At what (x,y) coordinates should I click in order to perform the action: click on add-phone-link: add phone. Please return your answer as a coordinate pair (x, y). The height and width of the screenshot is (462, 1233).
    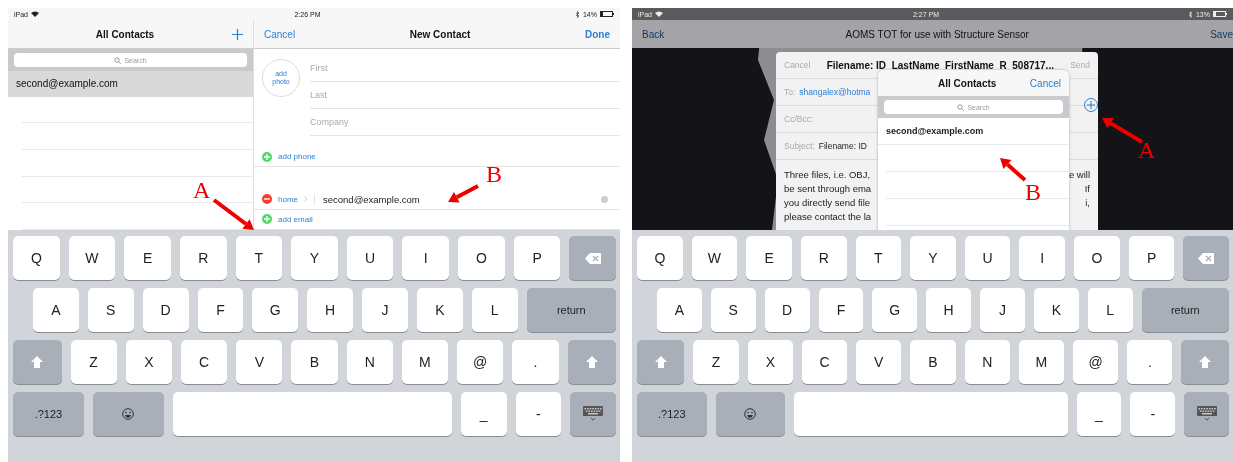
    Looking at the image, I should click on (297, 157).